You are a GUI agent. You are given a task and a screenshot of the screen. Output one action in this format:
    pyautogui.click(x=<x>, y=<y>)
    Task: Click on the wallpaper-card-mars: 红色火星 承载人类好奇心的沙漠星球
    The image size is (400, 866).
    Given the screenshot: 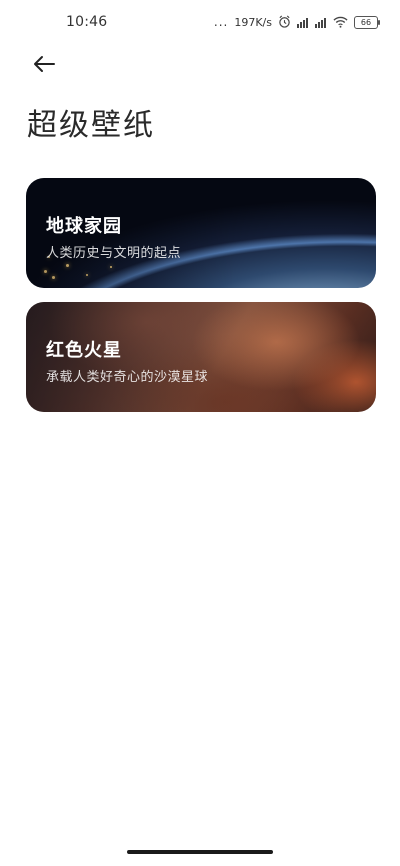 What is the action you would take?
    pyautogui.click(x=201, y=357)
    